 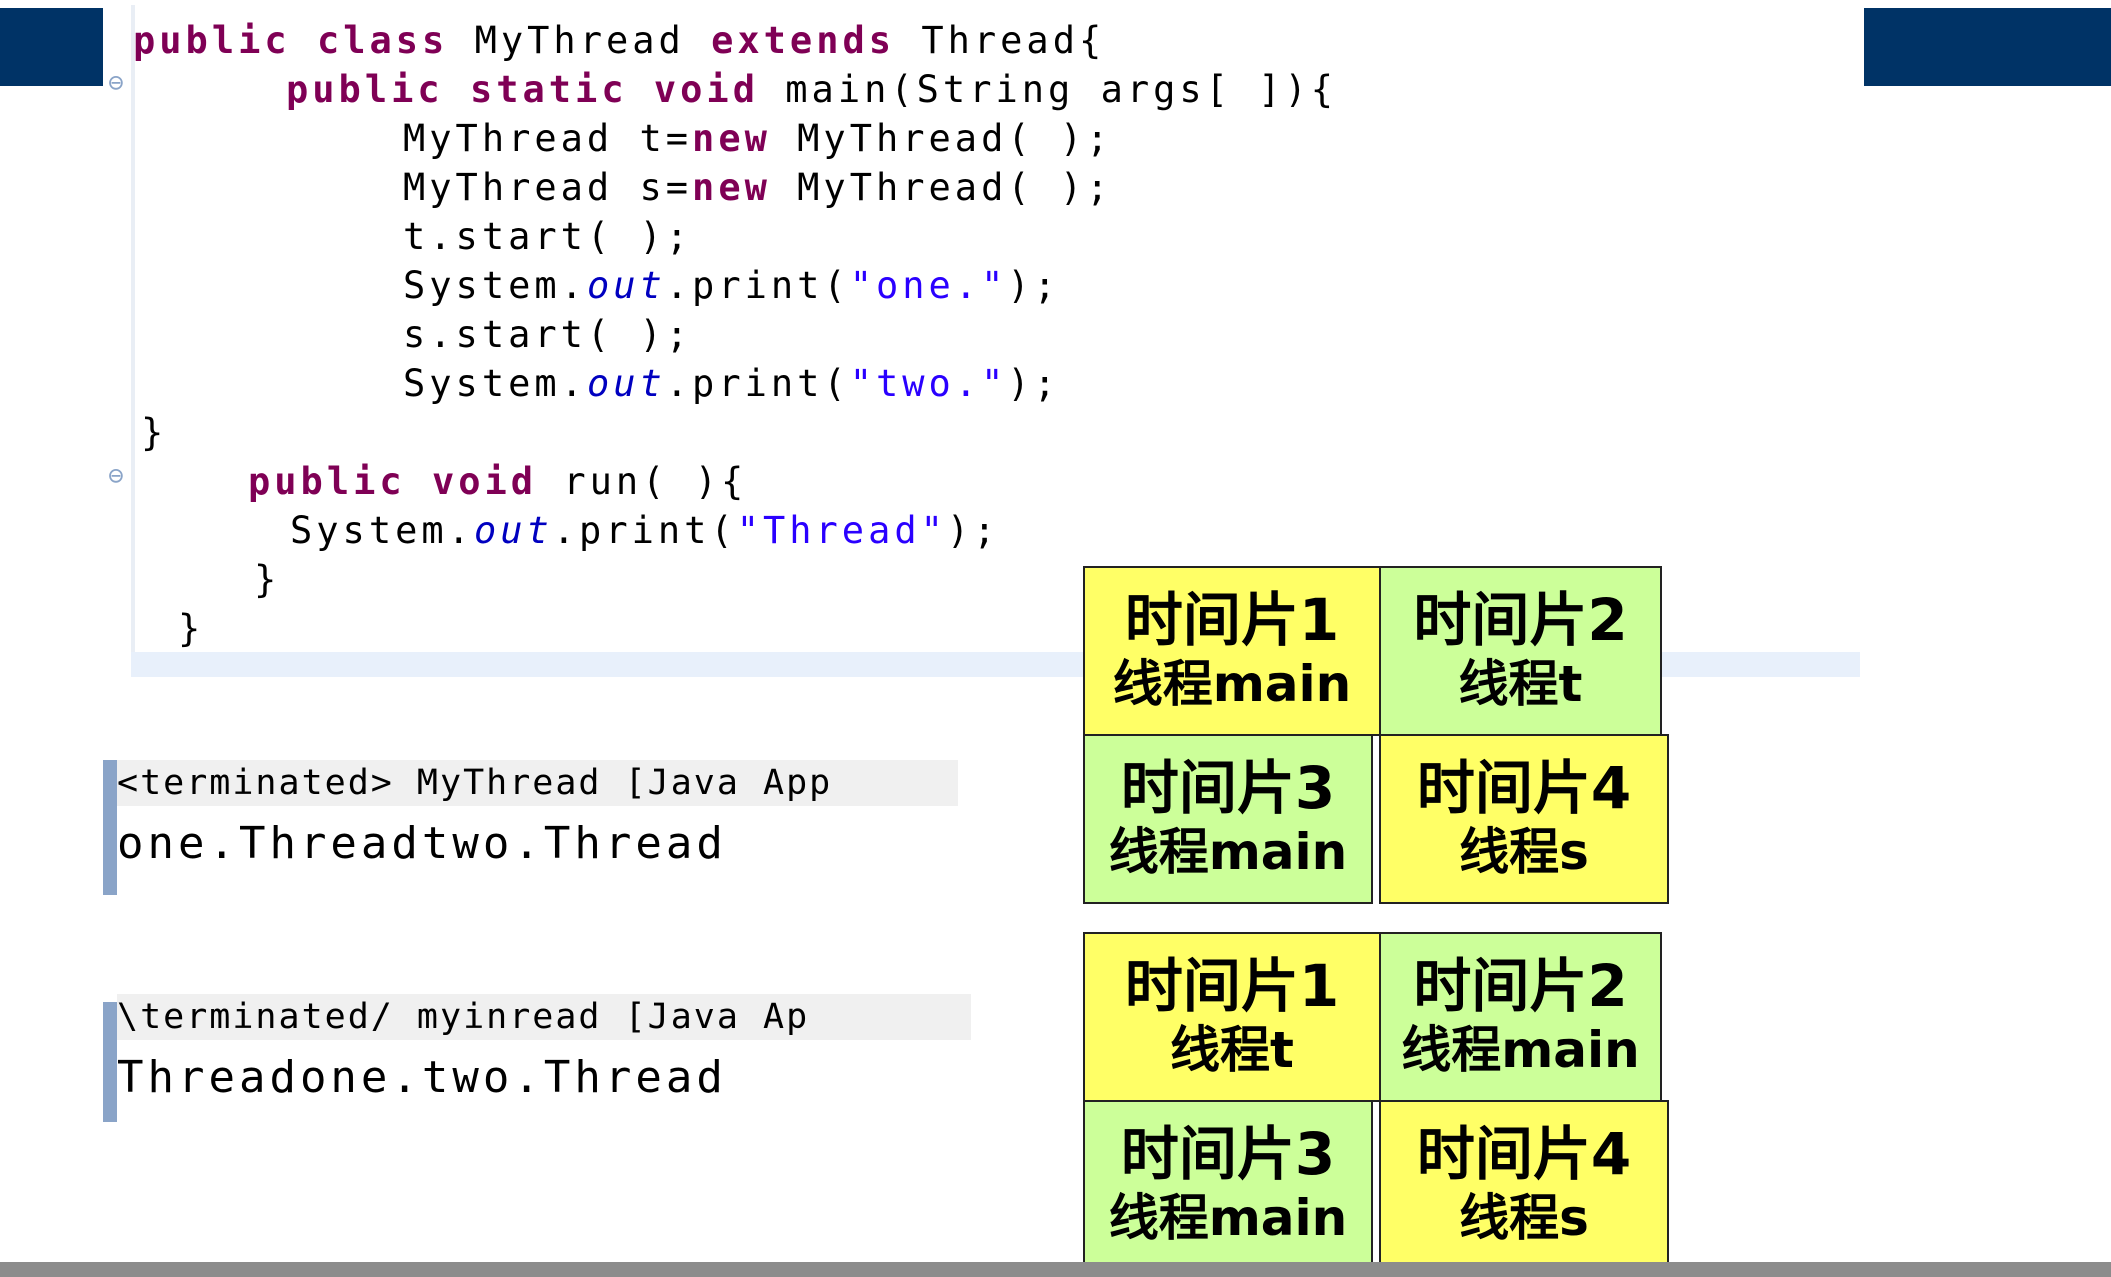 I want to click on code-line-run-decl: public void run( ){, so click(x=497, y=482).